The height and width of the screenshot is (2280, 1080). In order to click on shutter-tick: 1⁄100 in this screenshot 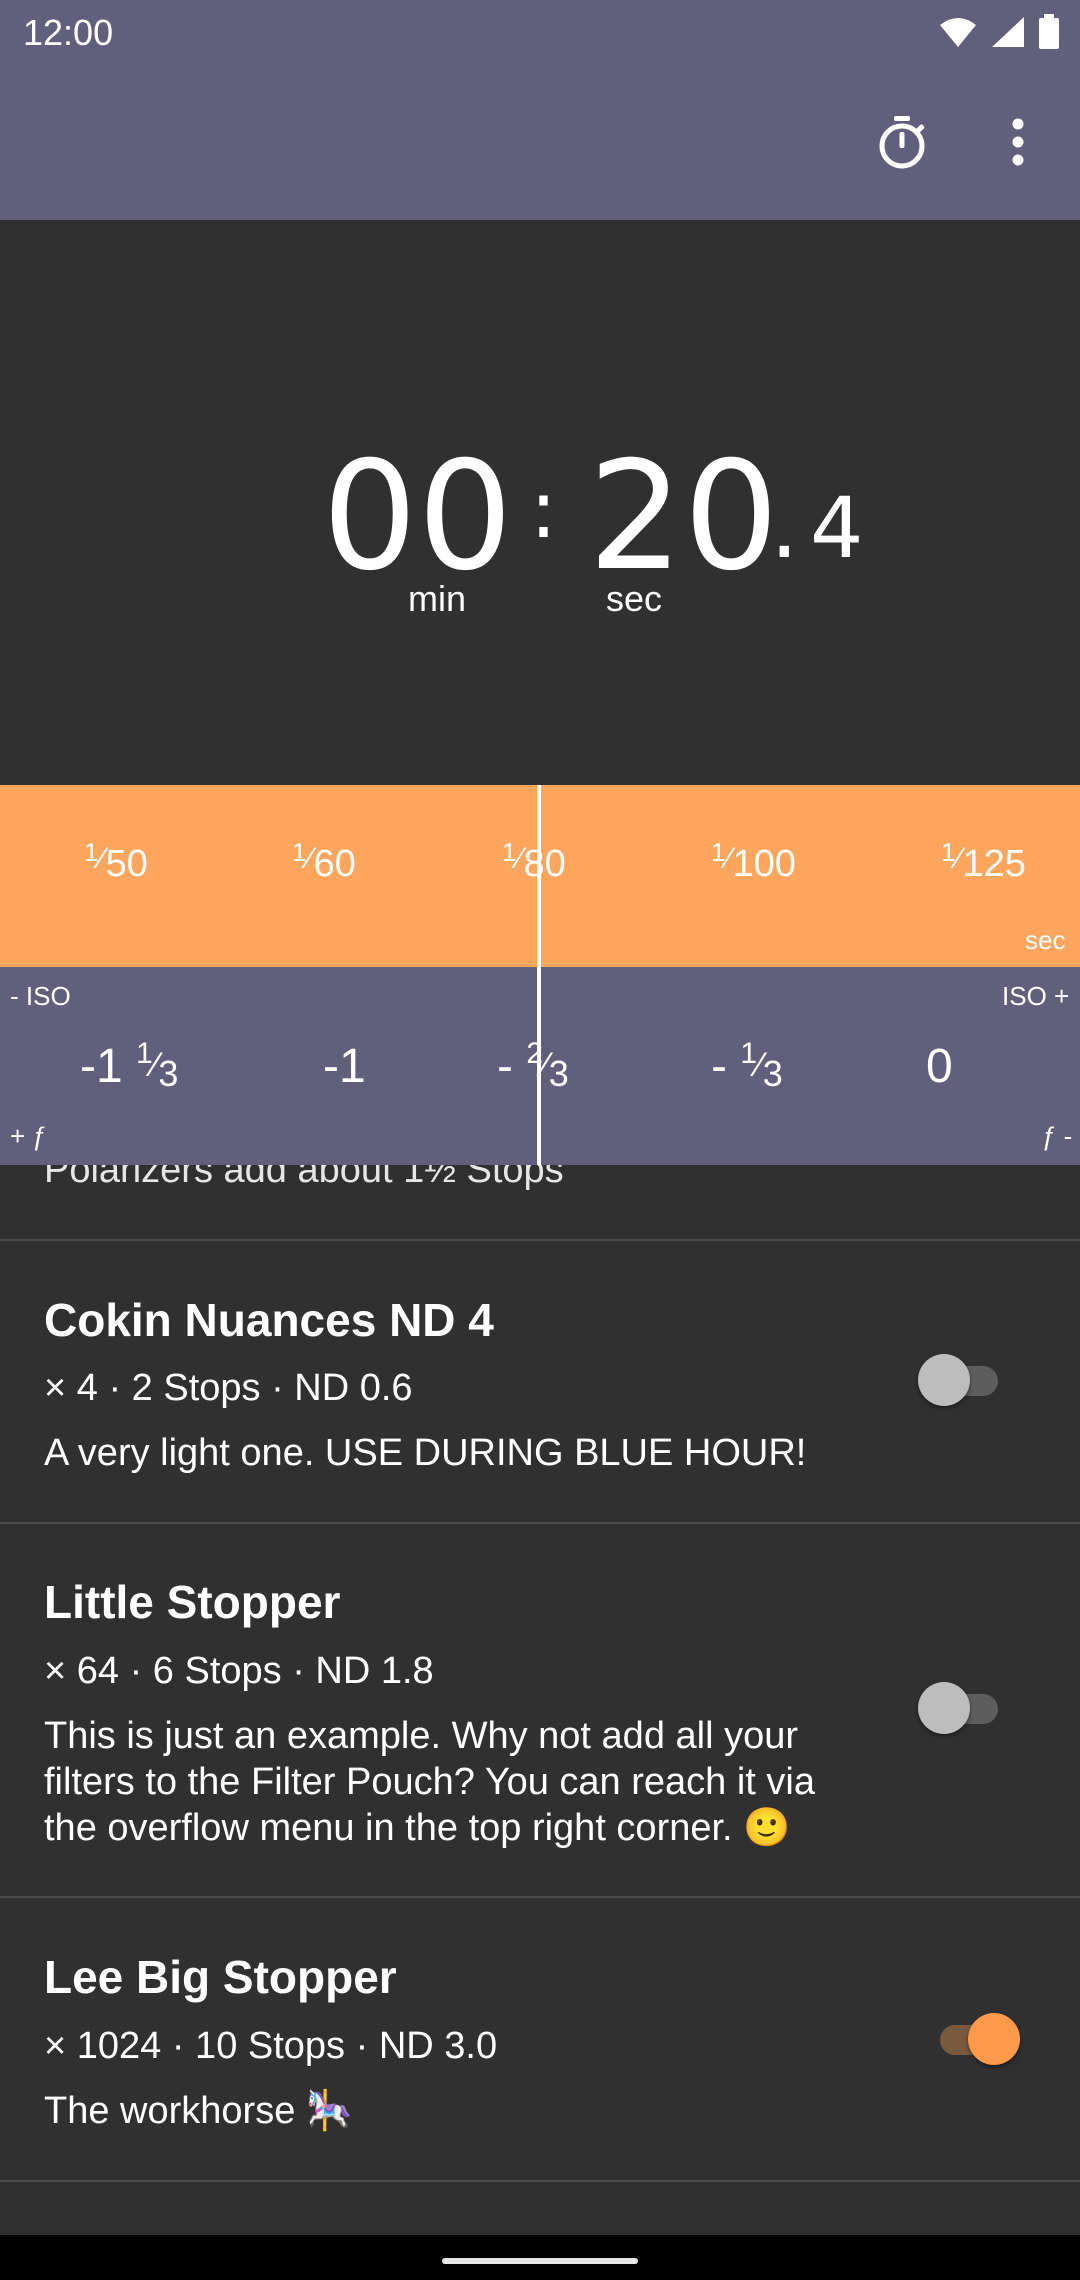, I will do `click(753, 861)`.